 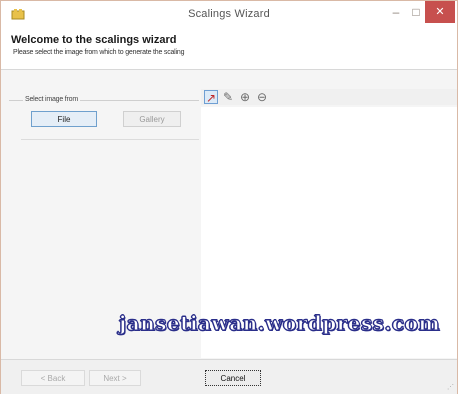 I want to click on cancel-button: Cancel, so click(x=233, y=378).